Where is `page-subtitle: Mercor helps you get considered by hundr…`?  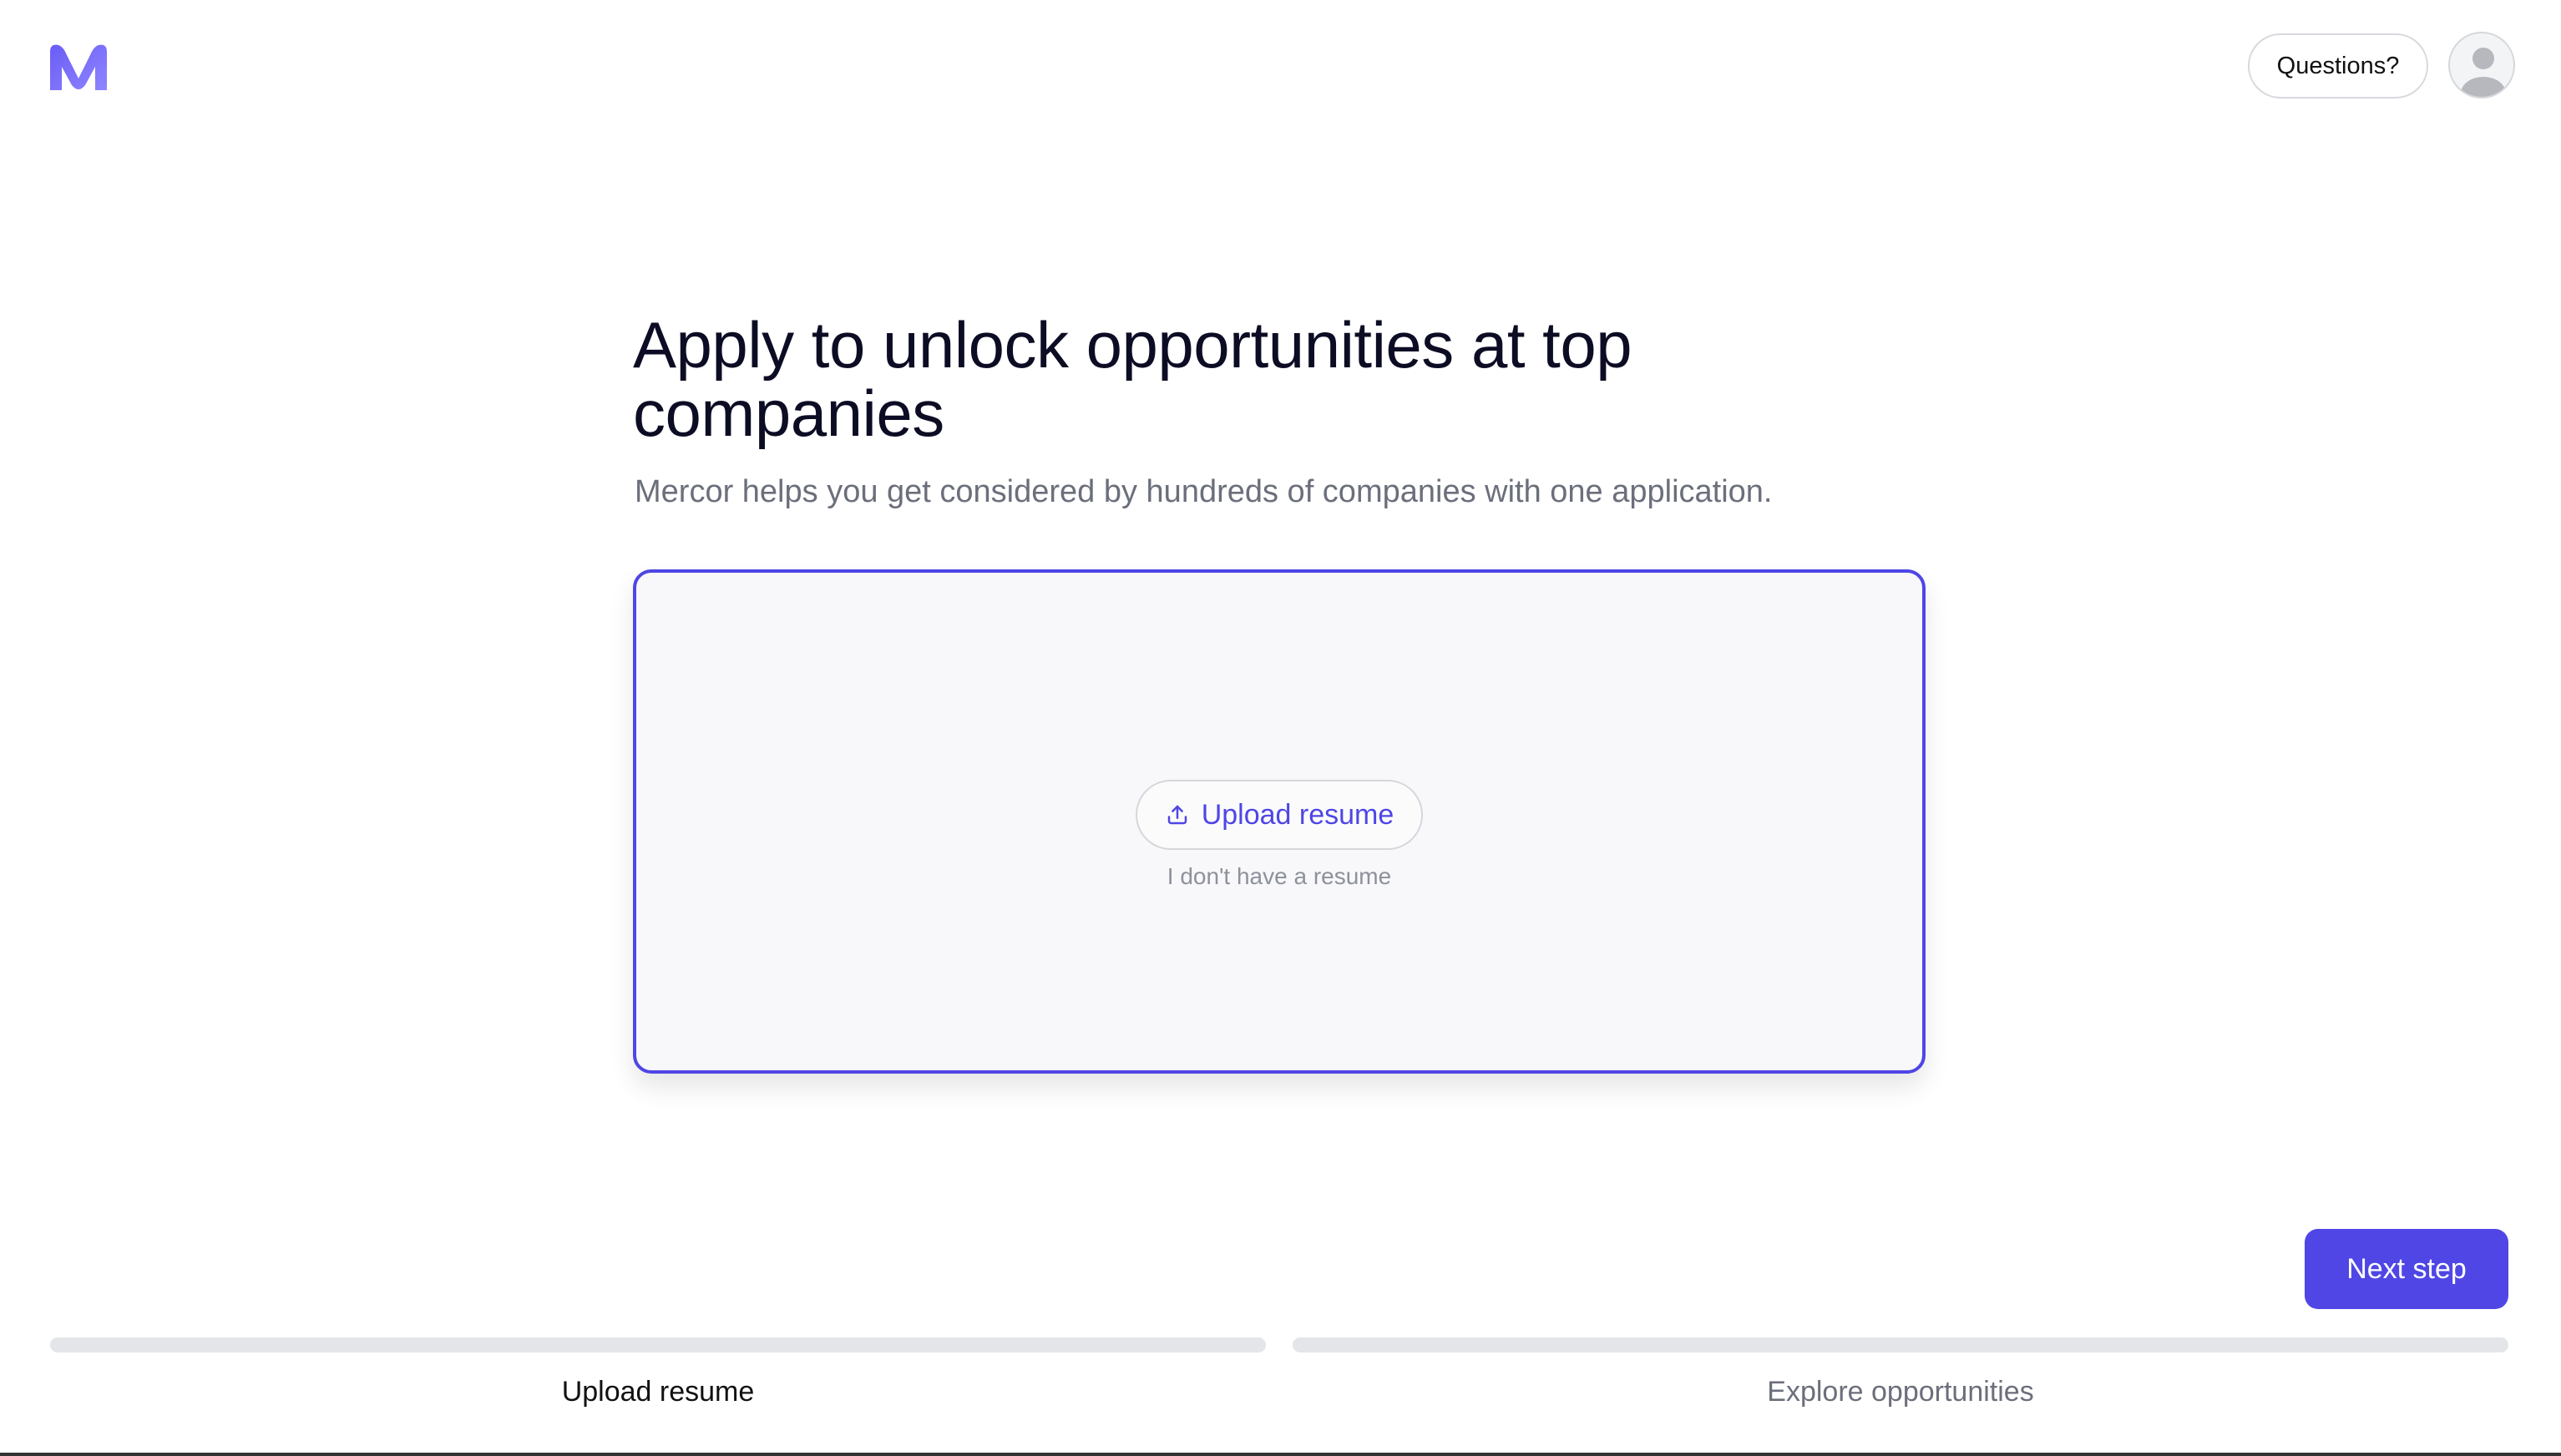
page-subtitle: Mercor helps you get considered by hundr… is located at coordinates (1204, 491).